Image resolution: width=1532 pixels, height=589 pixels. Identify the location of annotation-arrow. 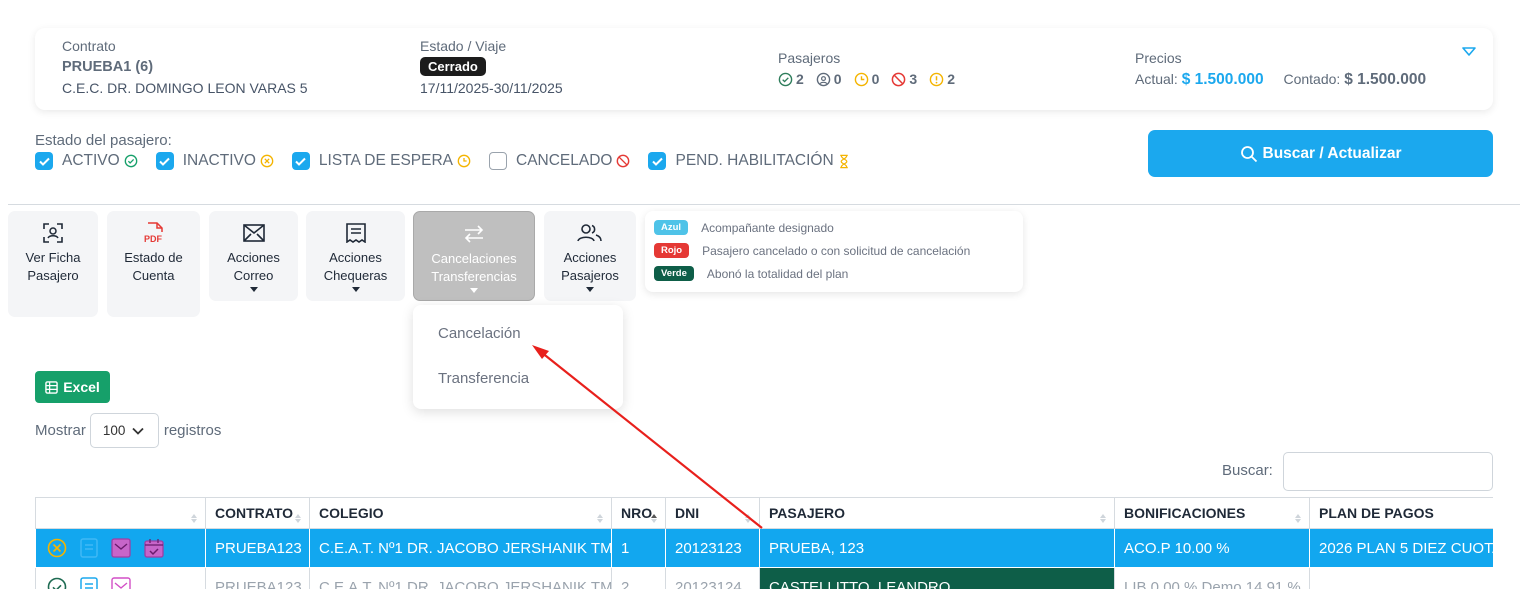
(647, 437).